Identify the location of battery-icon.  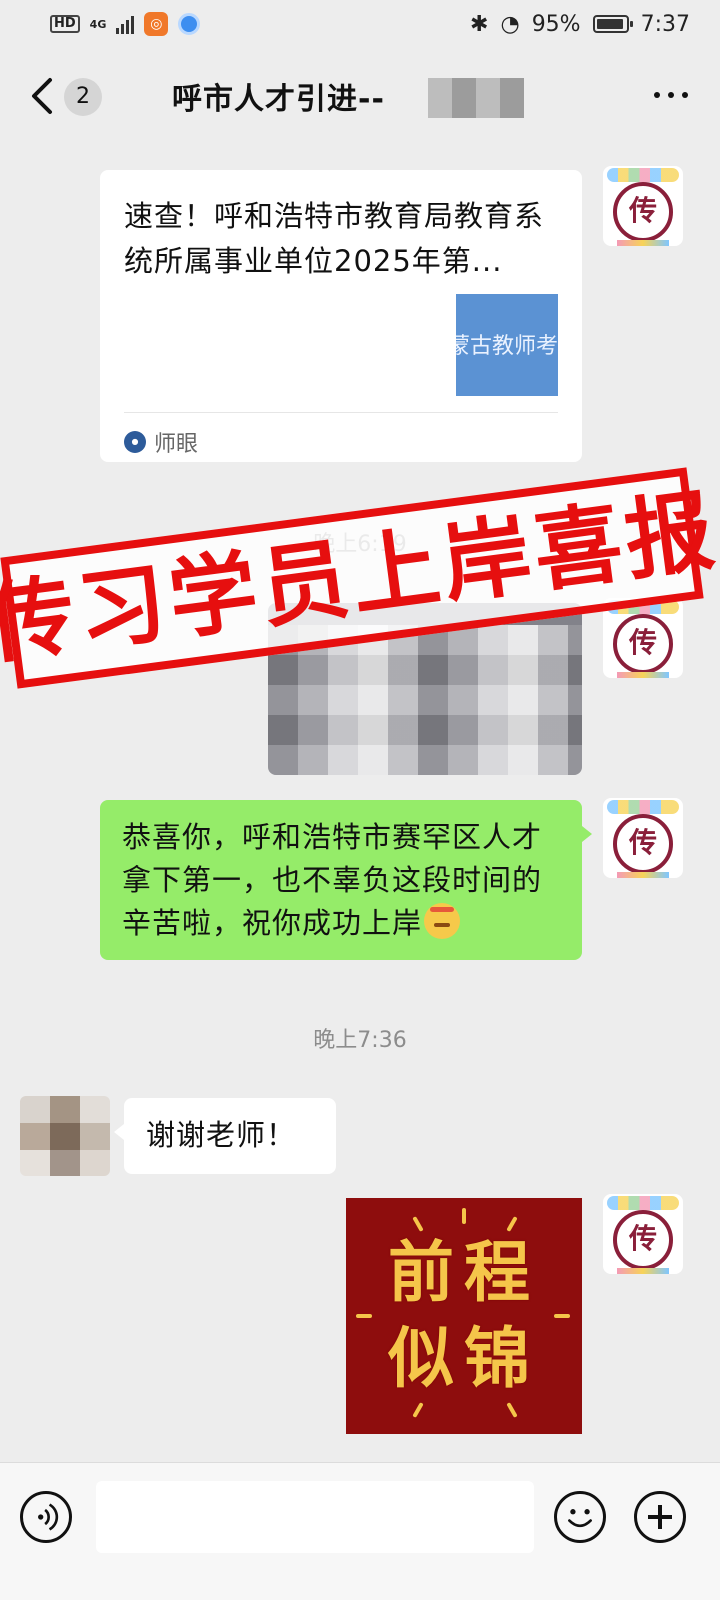
(612, 24).